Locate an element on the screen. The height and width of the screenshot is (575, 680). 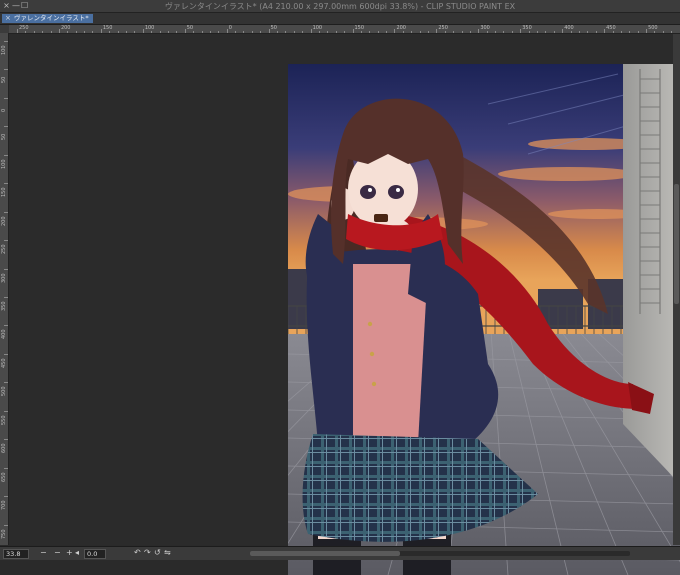
ruler-label: 300 is located at coordinates (4, 278).